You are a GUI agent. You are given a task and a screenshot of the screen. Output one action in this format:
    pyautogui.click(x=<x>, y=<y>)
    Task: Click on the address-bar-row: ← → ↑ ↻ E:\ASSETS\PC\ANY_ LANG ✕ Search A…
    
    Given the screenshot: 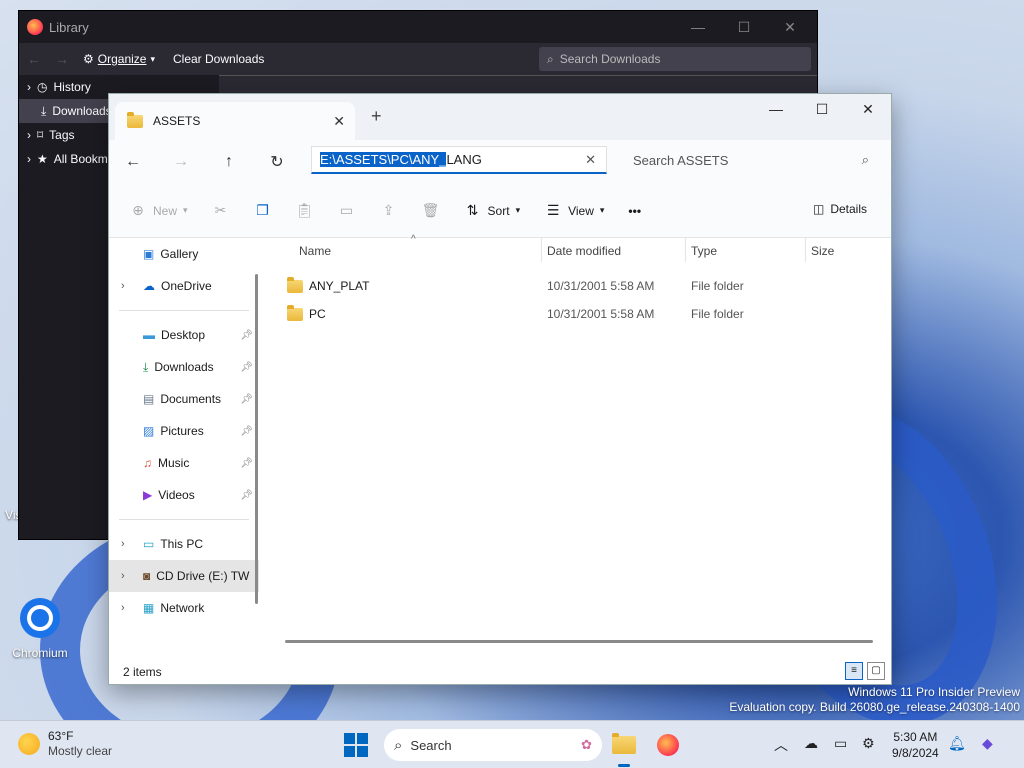 What is the action you would take?
    pyautogui.click(x=500, y=162)
    